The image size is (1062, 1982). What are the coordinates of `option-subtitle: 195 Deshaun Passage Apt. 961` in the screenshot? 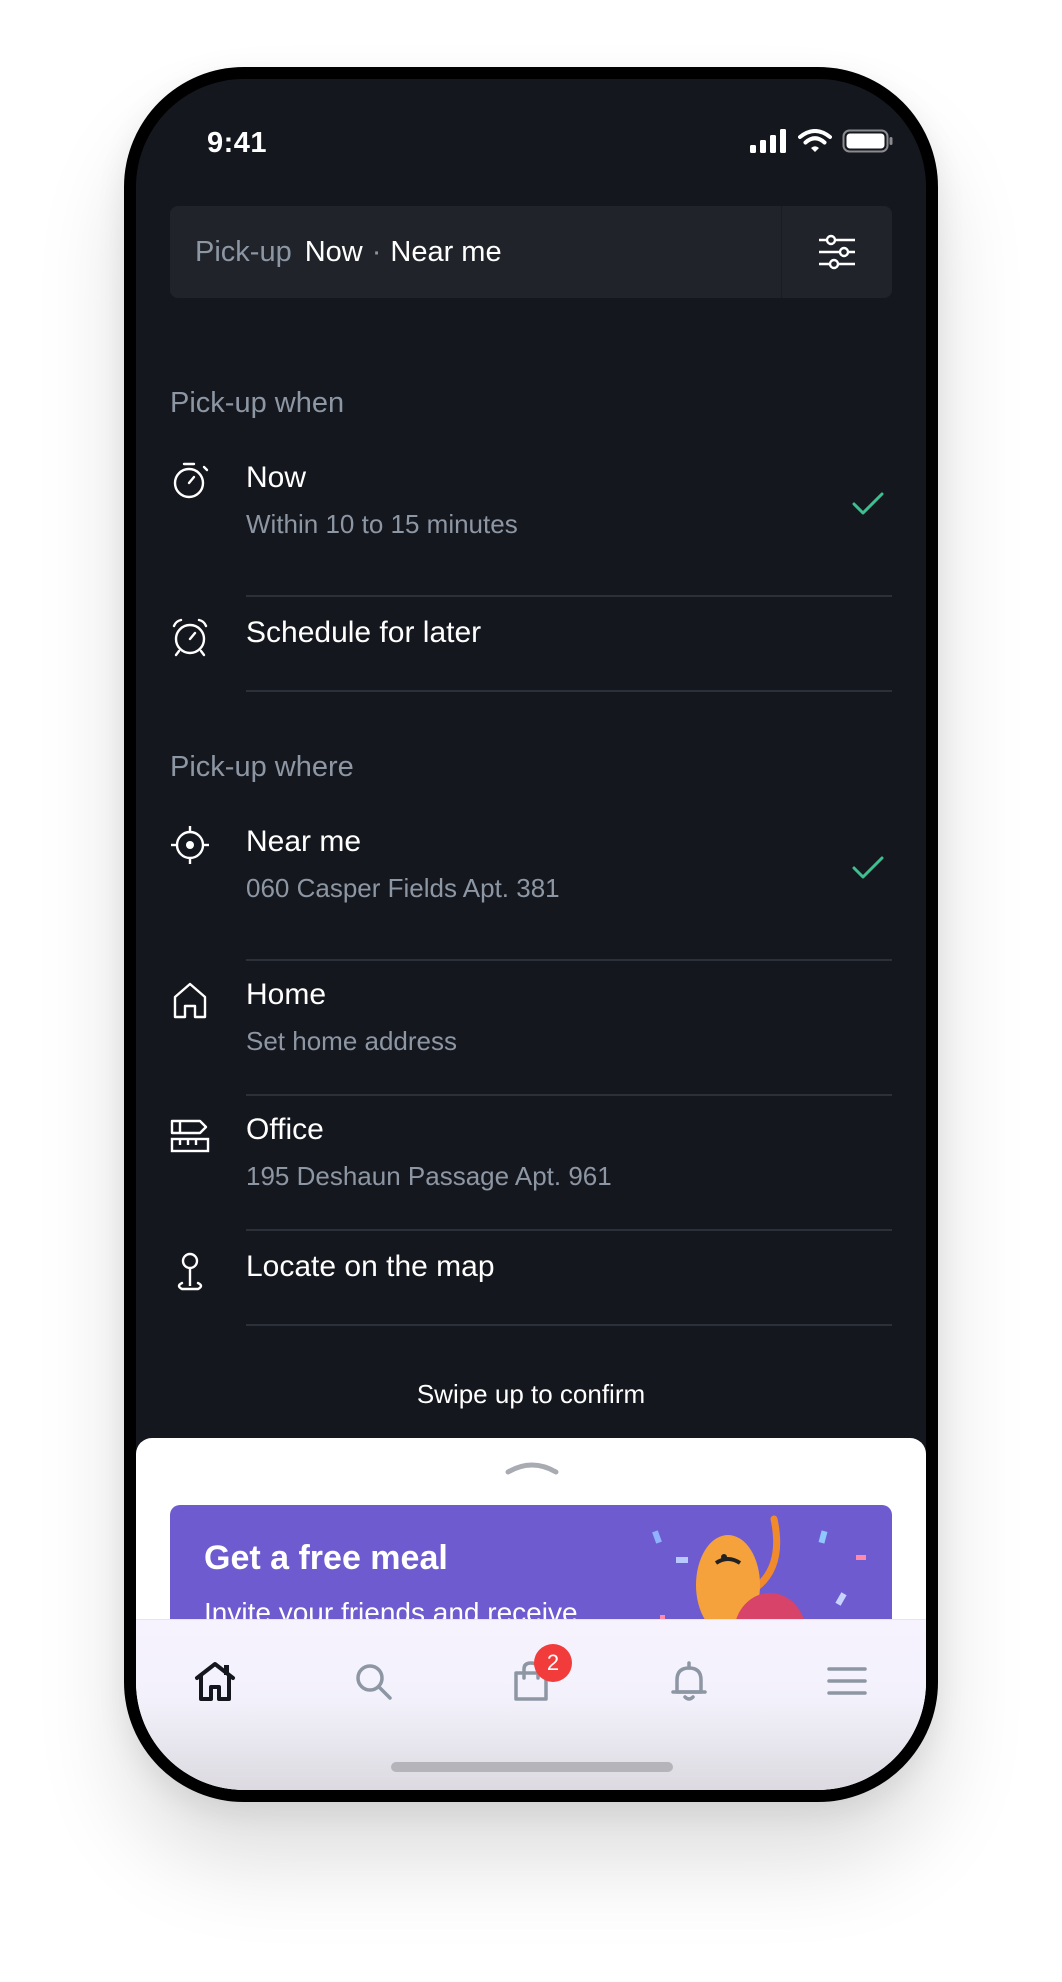 It's located at (429, 1176).